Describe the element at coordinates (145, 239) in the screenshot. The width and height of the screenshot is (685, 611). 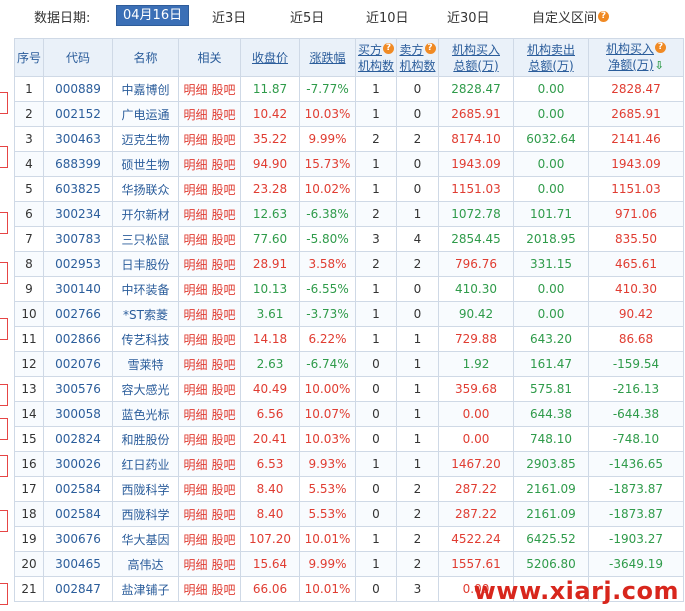
I see `cell-name: 三只松鼠` at that location.